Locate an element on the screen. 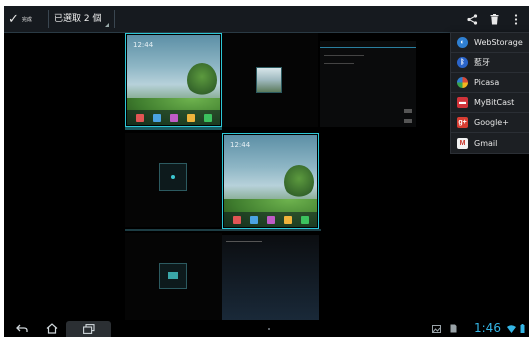  share-menu-item-bluetooth: ᛒ 藍牙 is located at coordinates (490, 63).